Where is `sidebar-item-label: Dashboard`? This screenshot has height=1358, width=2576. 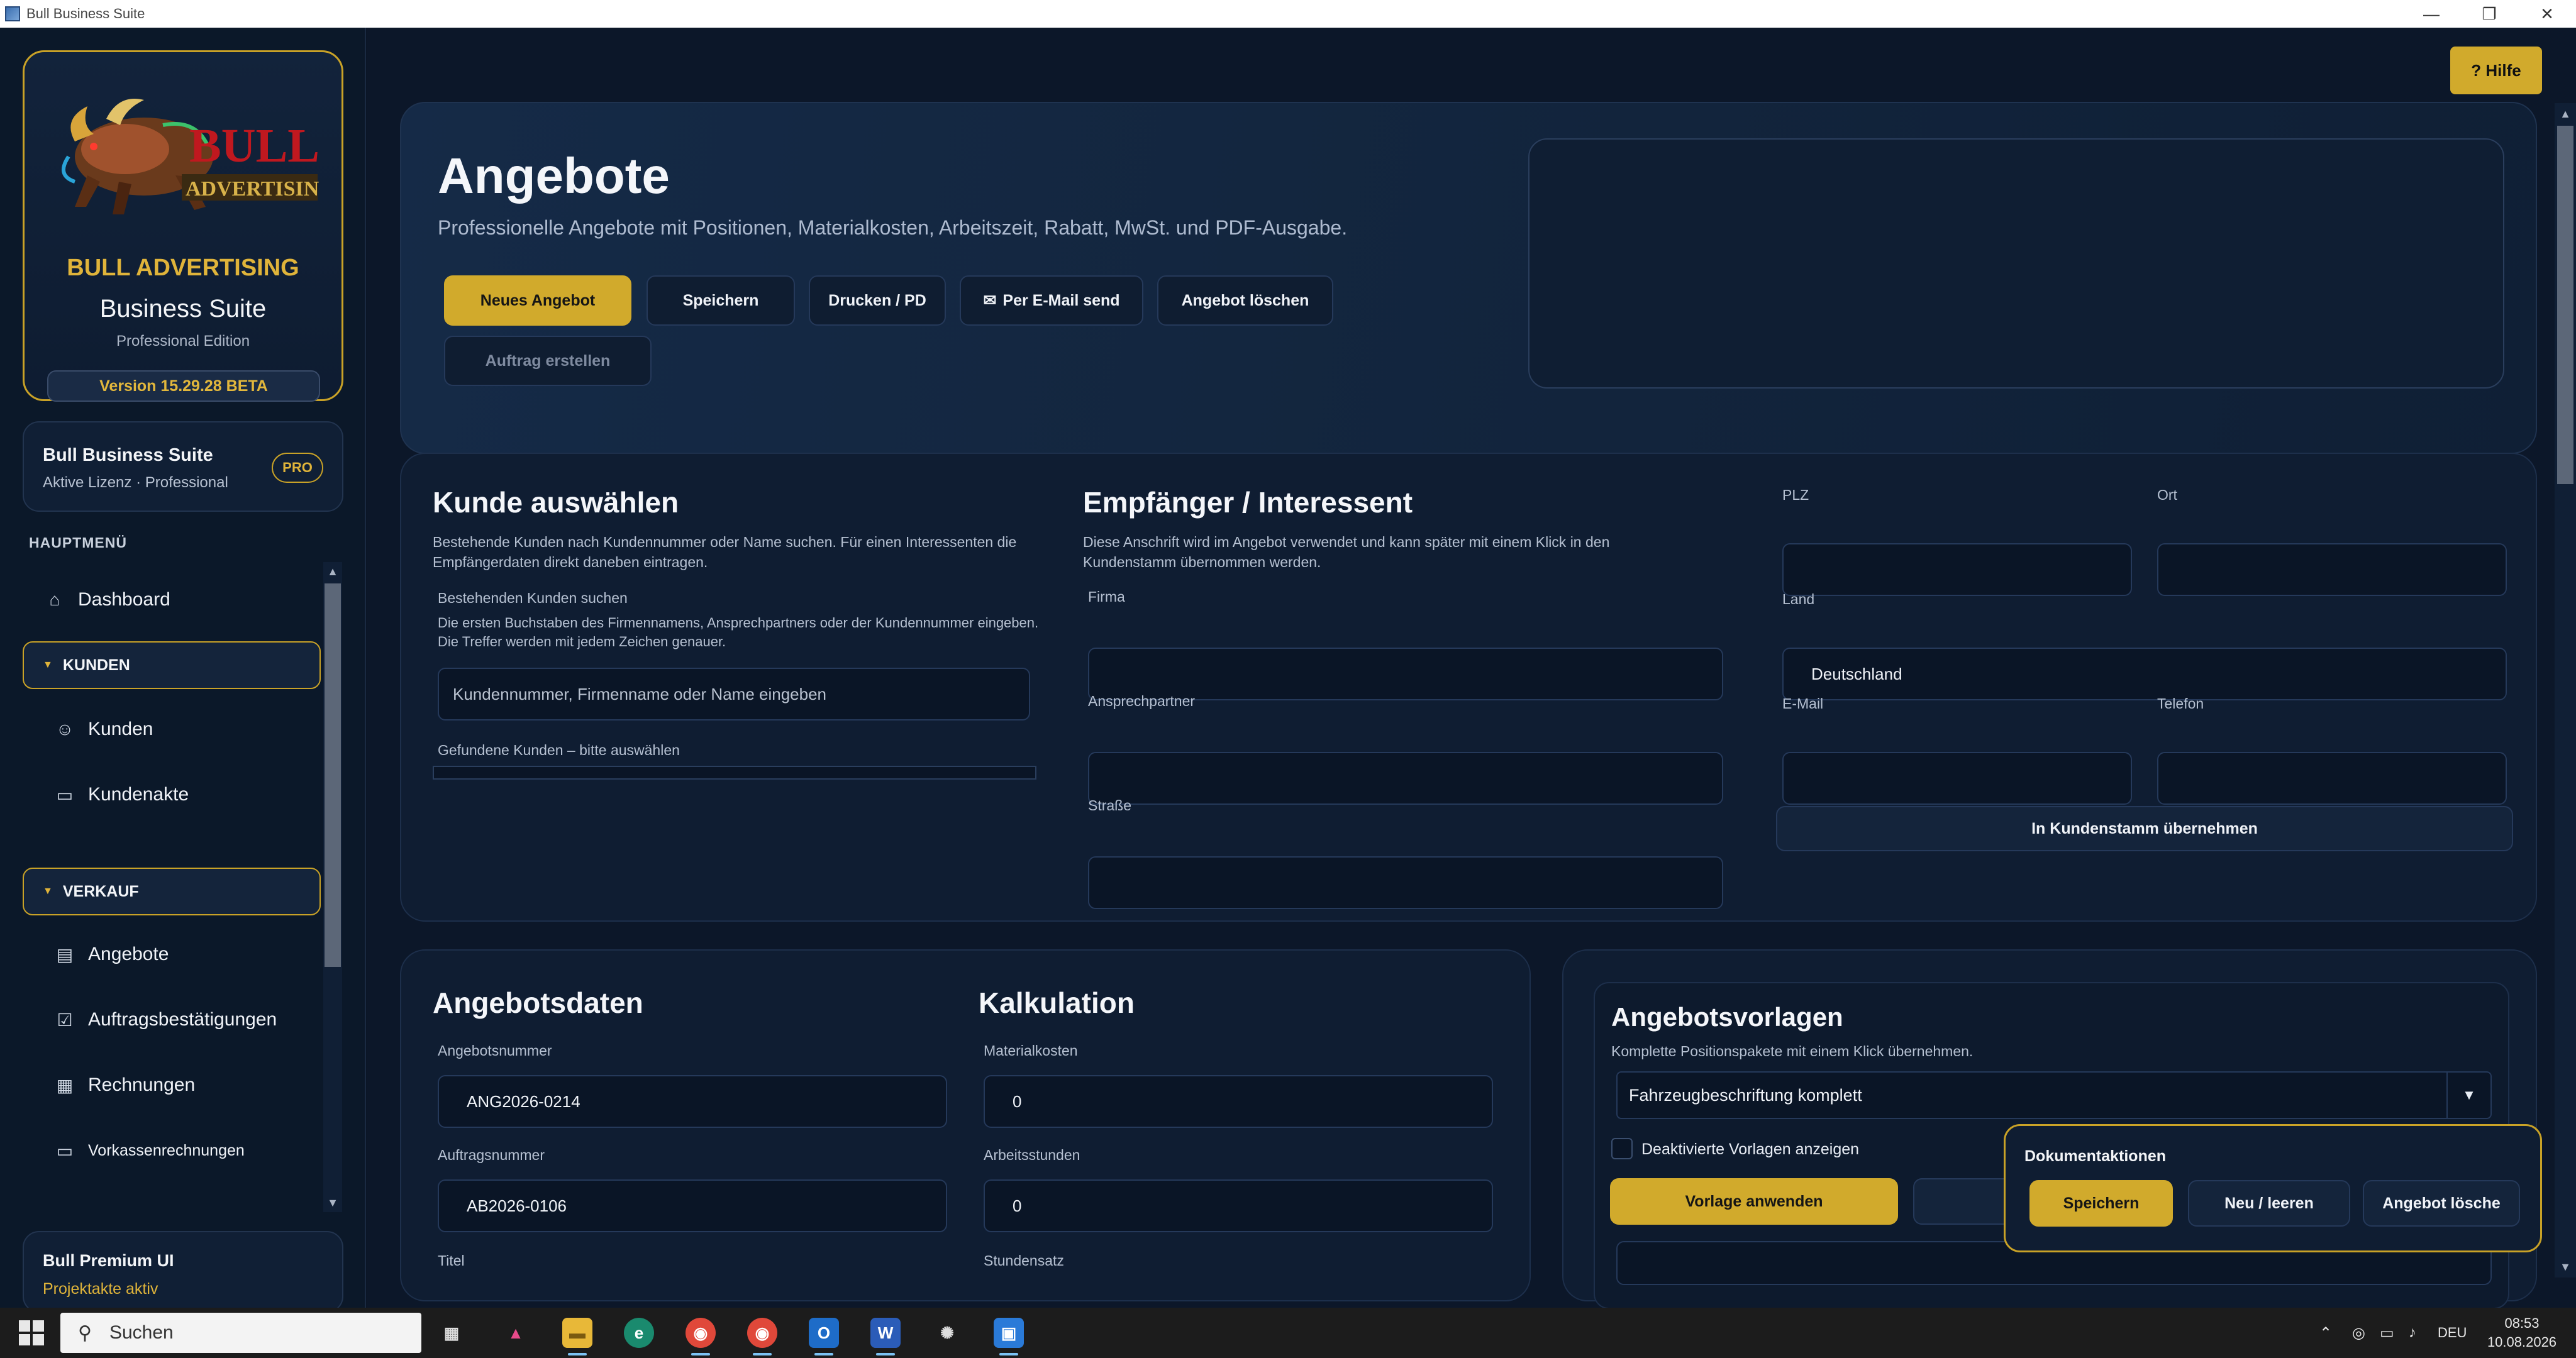 sidebar-item-label: Dashboard is located at coordinates (124, 599).